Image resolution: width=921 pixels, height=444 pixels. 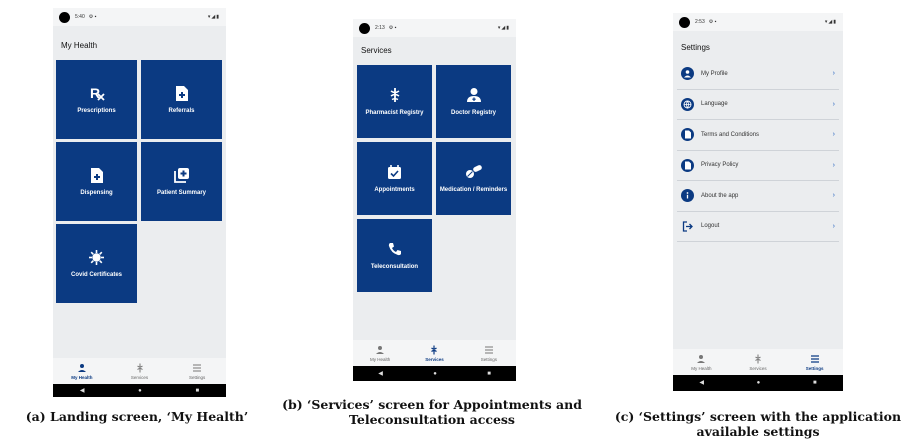 What do you see at coordinates (395, 249) in the screenshot?
I see `phone-icon` at bounding box center [395, 249].